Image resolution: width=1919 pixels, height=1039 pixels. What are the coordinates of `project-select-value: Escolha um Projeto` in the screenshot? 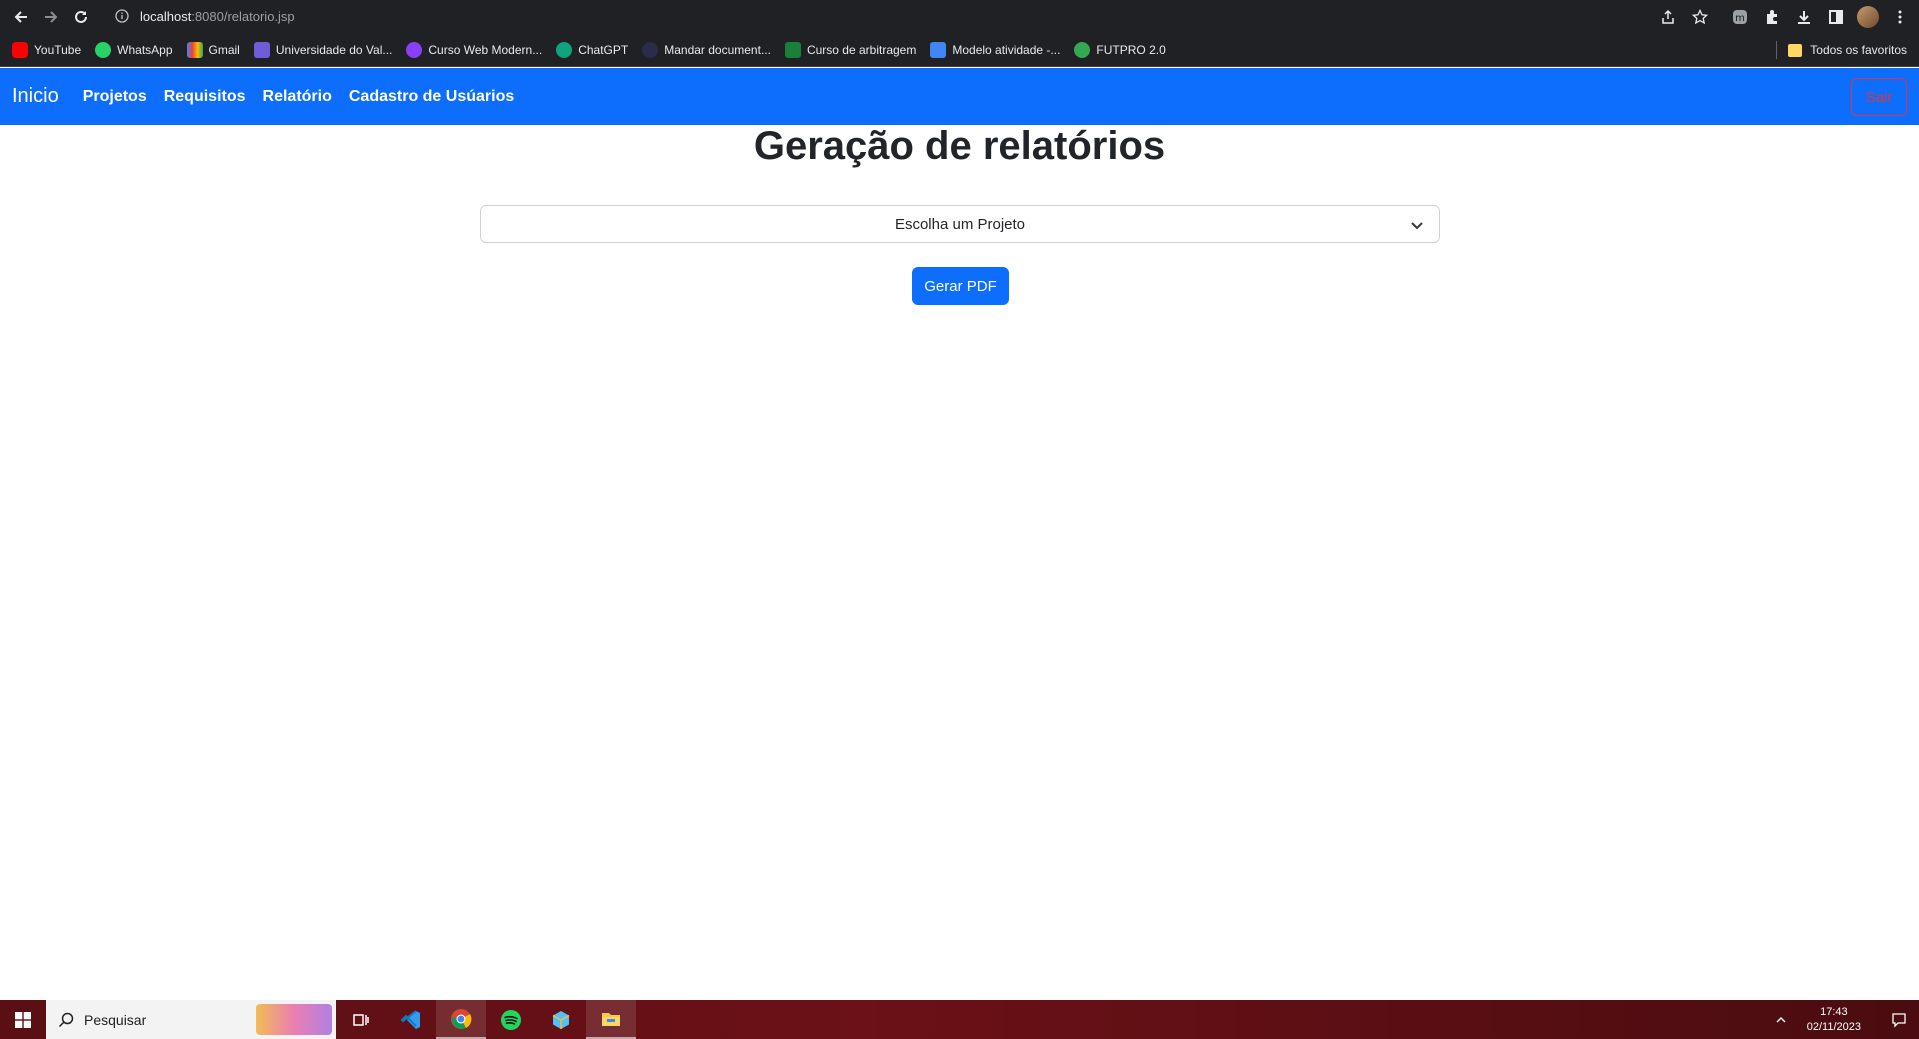 It's located at (960, 224).